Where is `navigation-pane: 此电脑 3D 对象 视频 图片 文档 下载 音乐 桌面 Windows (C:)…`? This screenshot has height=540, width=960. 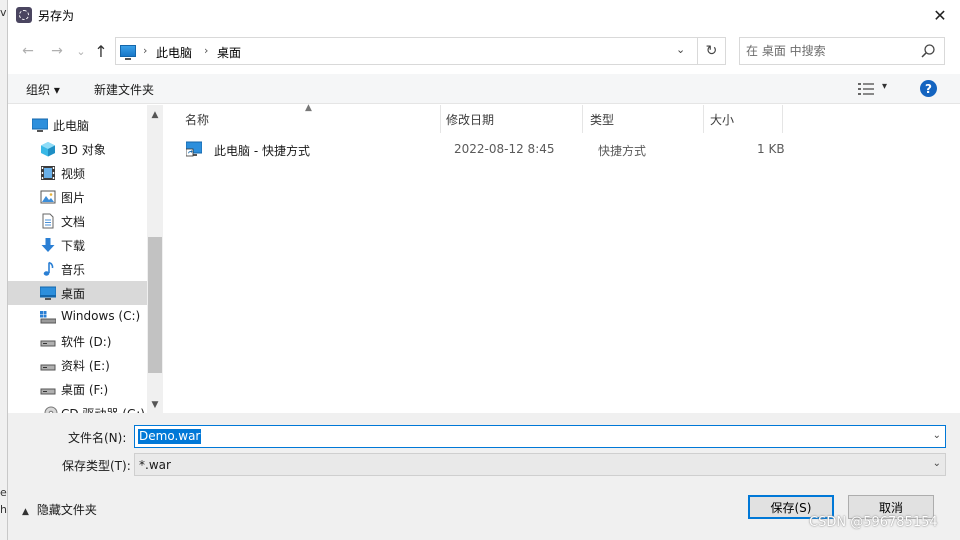
navigation-pane: 此电脑 3D 对象 视频 图片 文档 下载 音乐 桌面 Windows (C:)… is located at coordinates (85, 259).